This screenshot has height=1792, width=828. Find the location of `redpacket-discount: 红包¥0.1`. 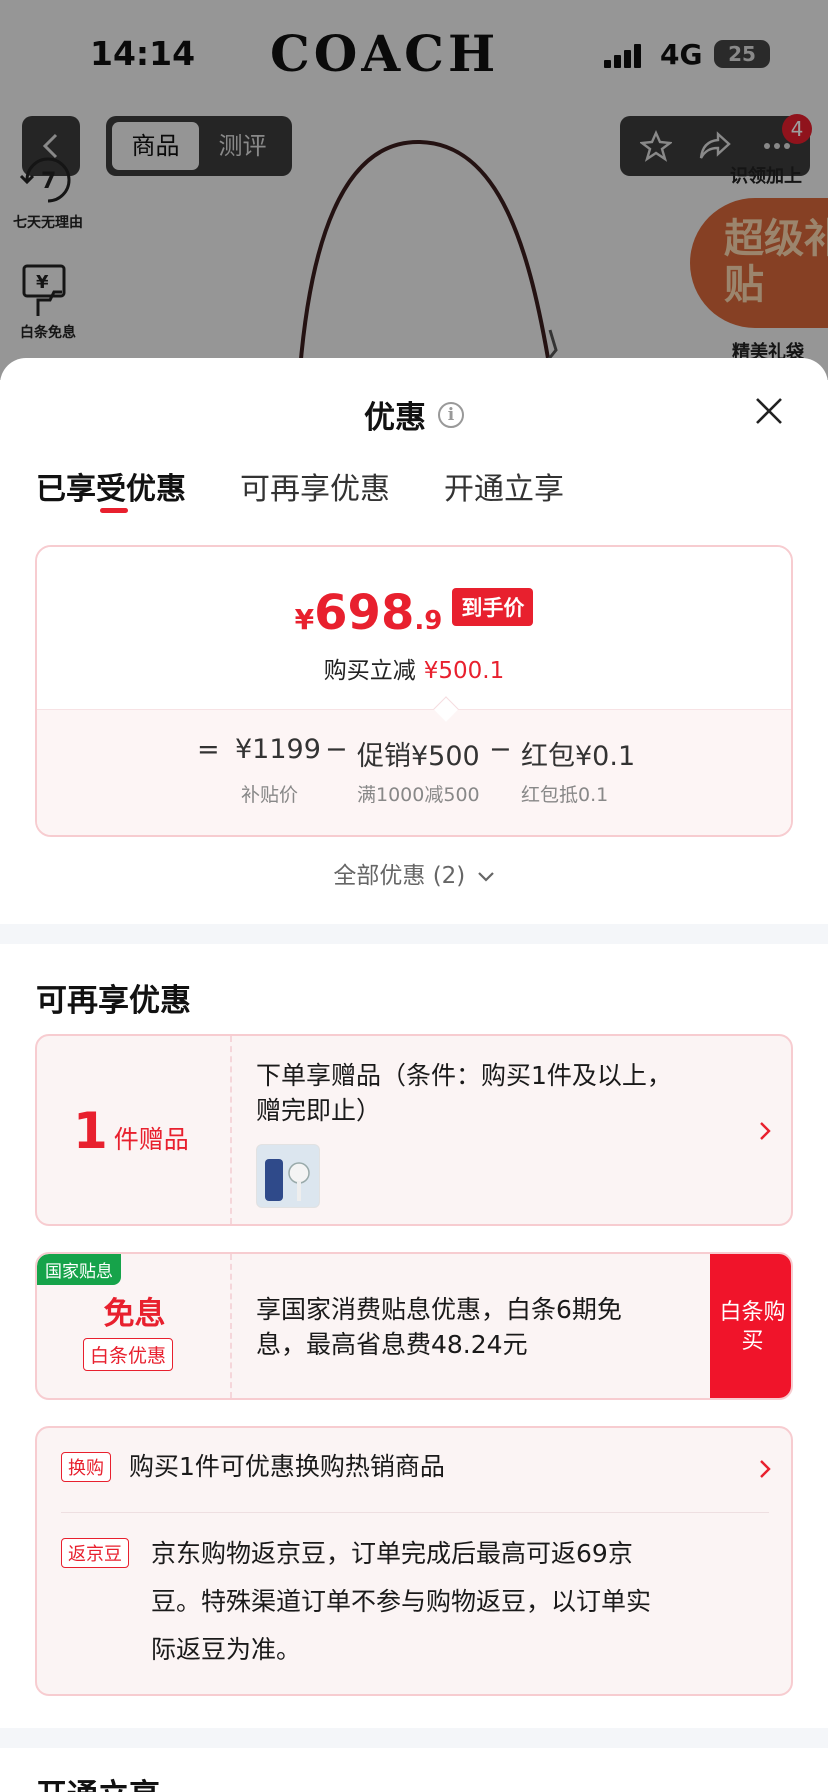

redpacket-discount: 红包¥0.1 is located at coordinates (578, 756).